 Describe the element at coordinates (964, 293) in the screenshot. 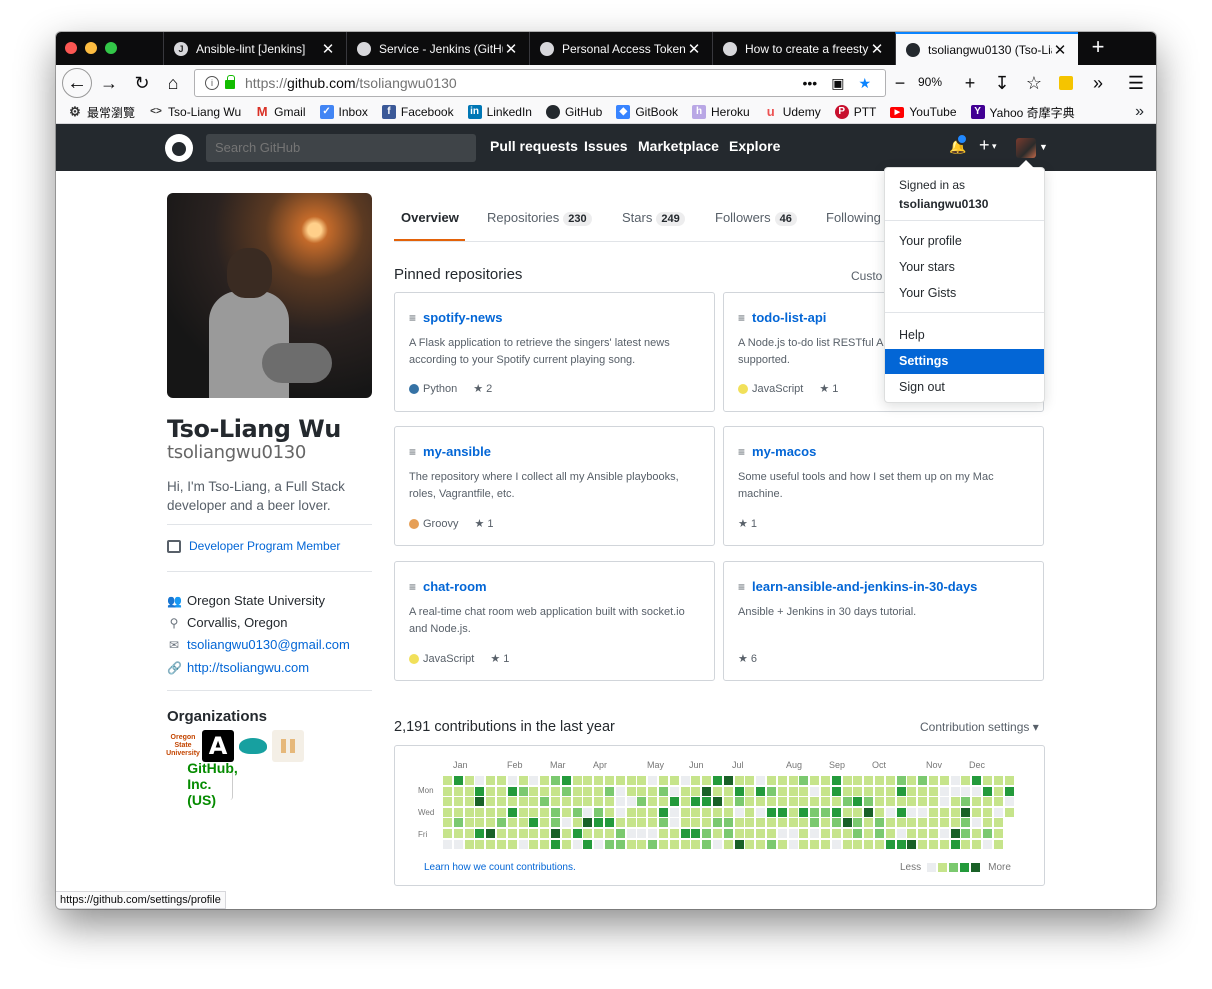

I see `menu-item-your-gists: Your Gists` at that location.